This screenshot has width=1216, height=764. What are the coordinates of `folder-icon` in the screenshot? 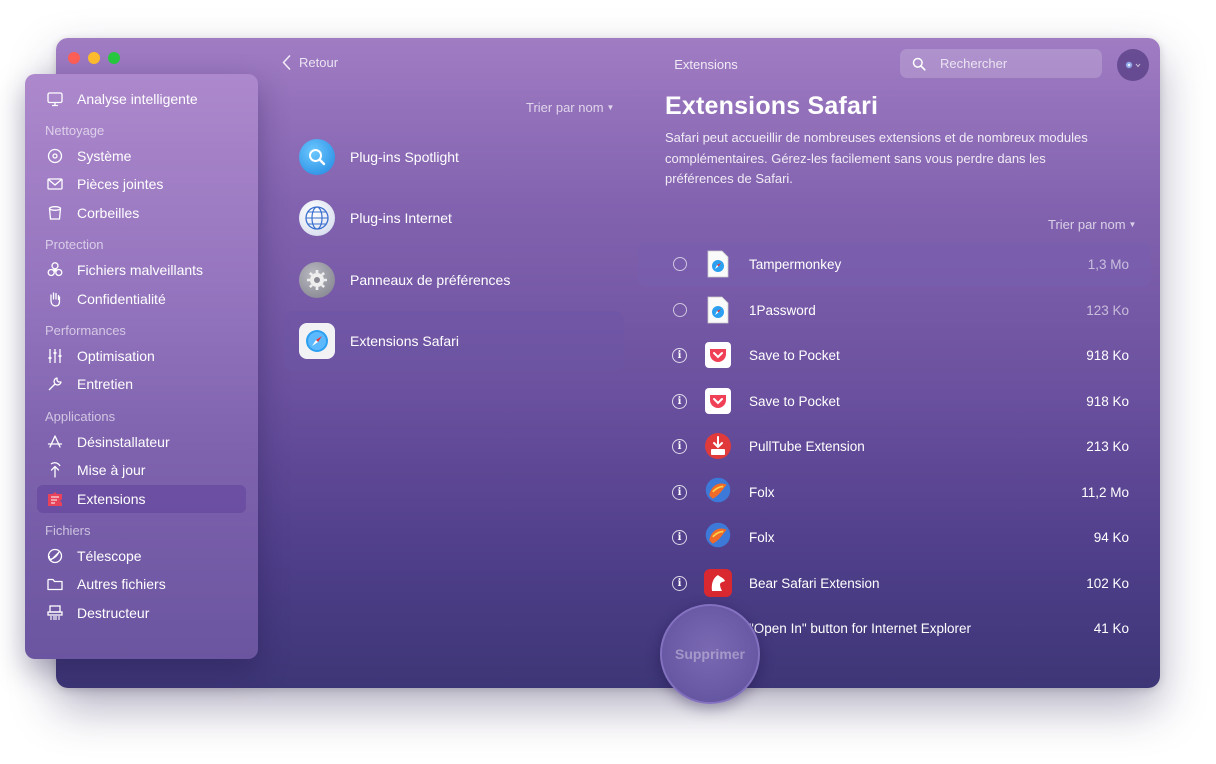 It's located at (55, 584).